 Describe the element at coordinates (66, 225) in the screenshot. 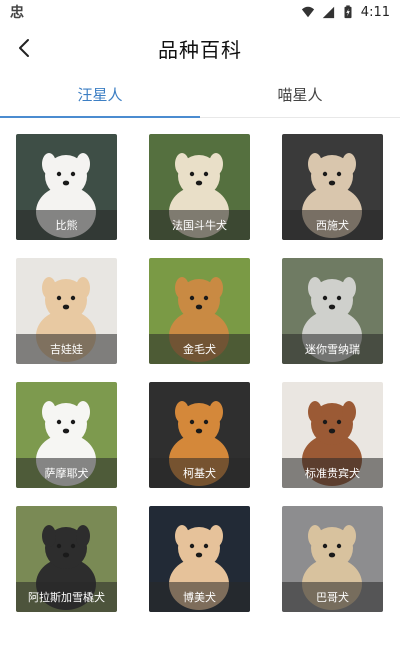

I see `breed-name: 比熊` at that location.